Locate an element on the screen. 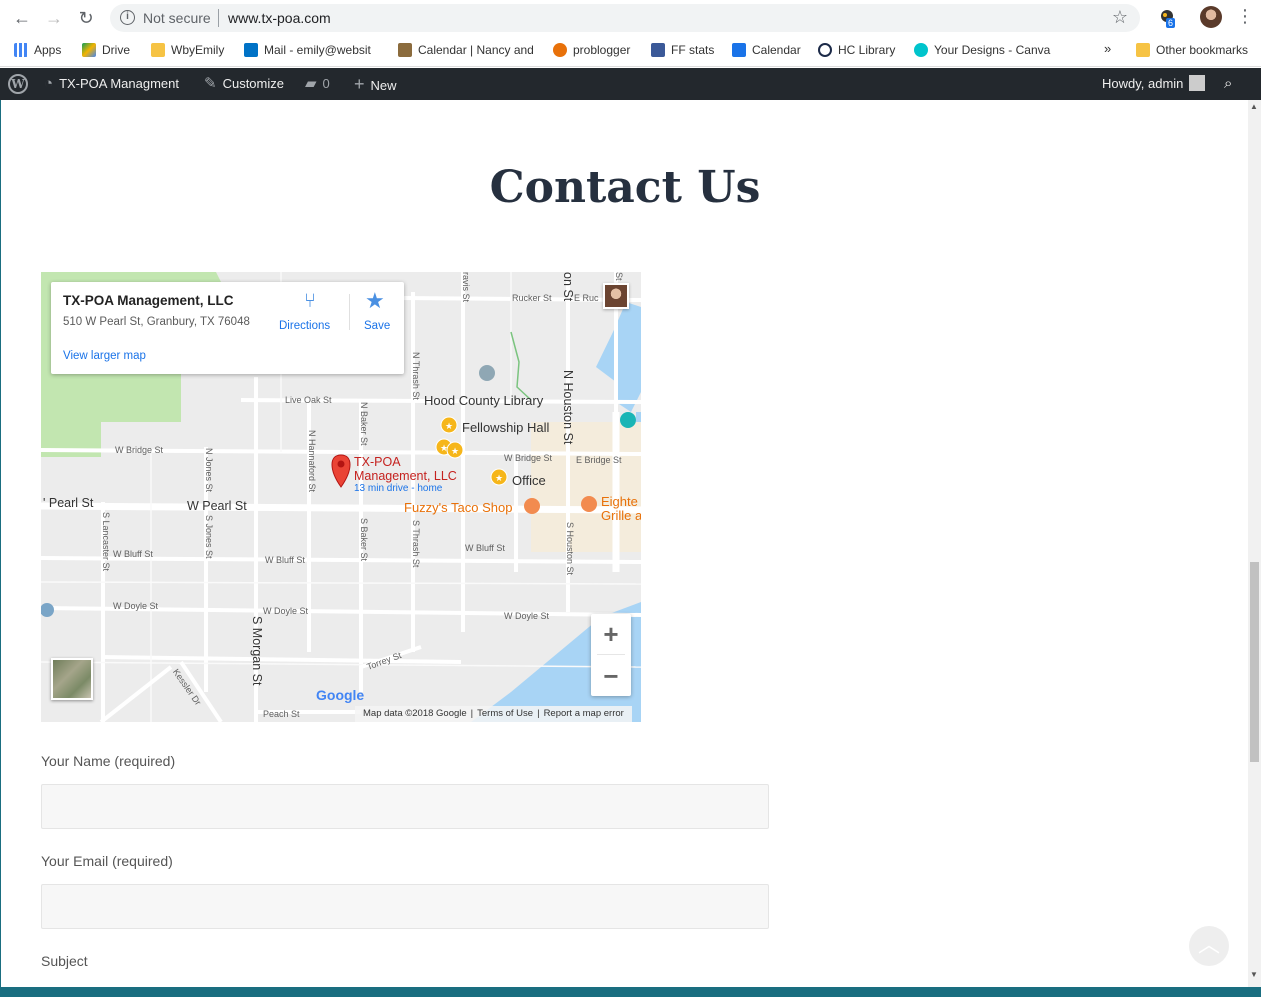 The width and height of the screenshot is (1261, 997). zoom-out-button: − is located at coordinates (611, 676).